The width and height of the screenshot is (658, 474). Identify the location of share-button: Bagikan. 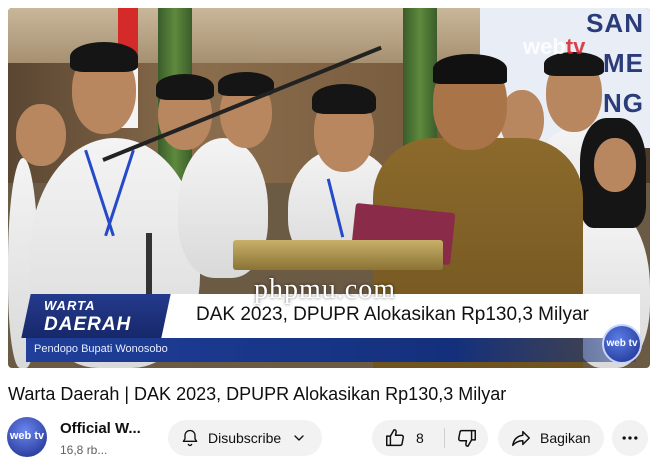
(551, 438).